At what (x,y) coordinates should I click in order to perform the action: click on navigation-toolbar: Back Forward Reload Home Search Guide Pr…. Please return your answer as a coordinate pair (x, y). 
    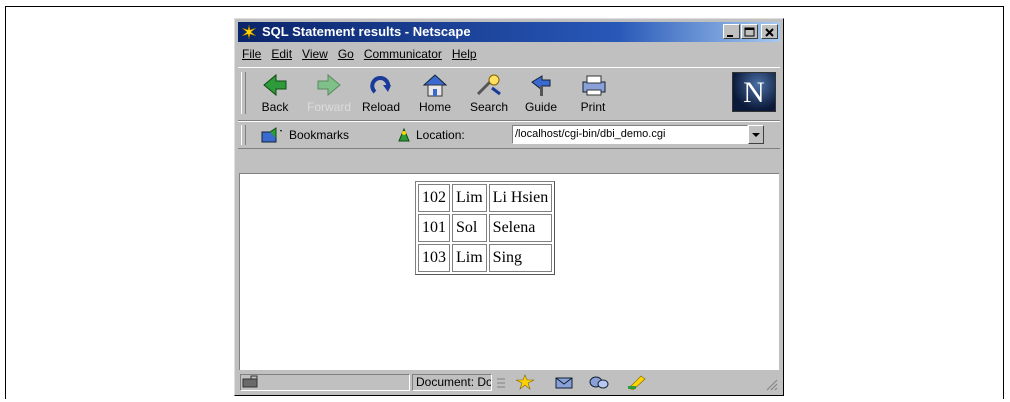
    Looking at the image, I should click on (509, 94).